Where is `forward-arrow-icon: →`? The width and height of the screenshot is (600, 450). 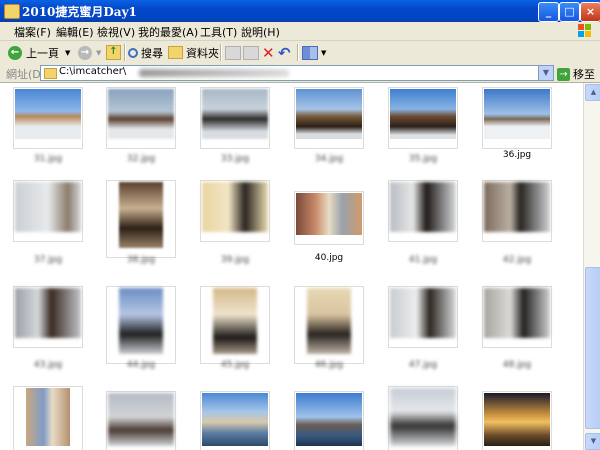 forward-arrow-icon: → is located at coordinates (85, 52).